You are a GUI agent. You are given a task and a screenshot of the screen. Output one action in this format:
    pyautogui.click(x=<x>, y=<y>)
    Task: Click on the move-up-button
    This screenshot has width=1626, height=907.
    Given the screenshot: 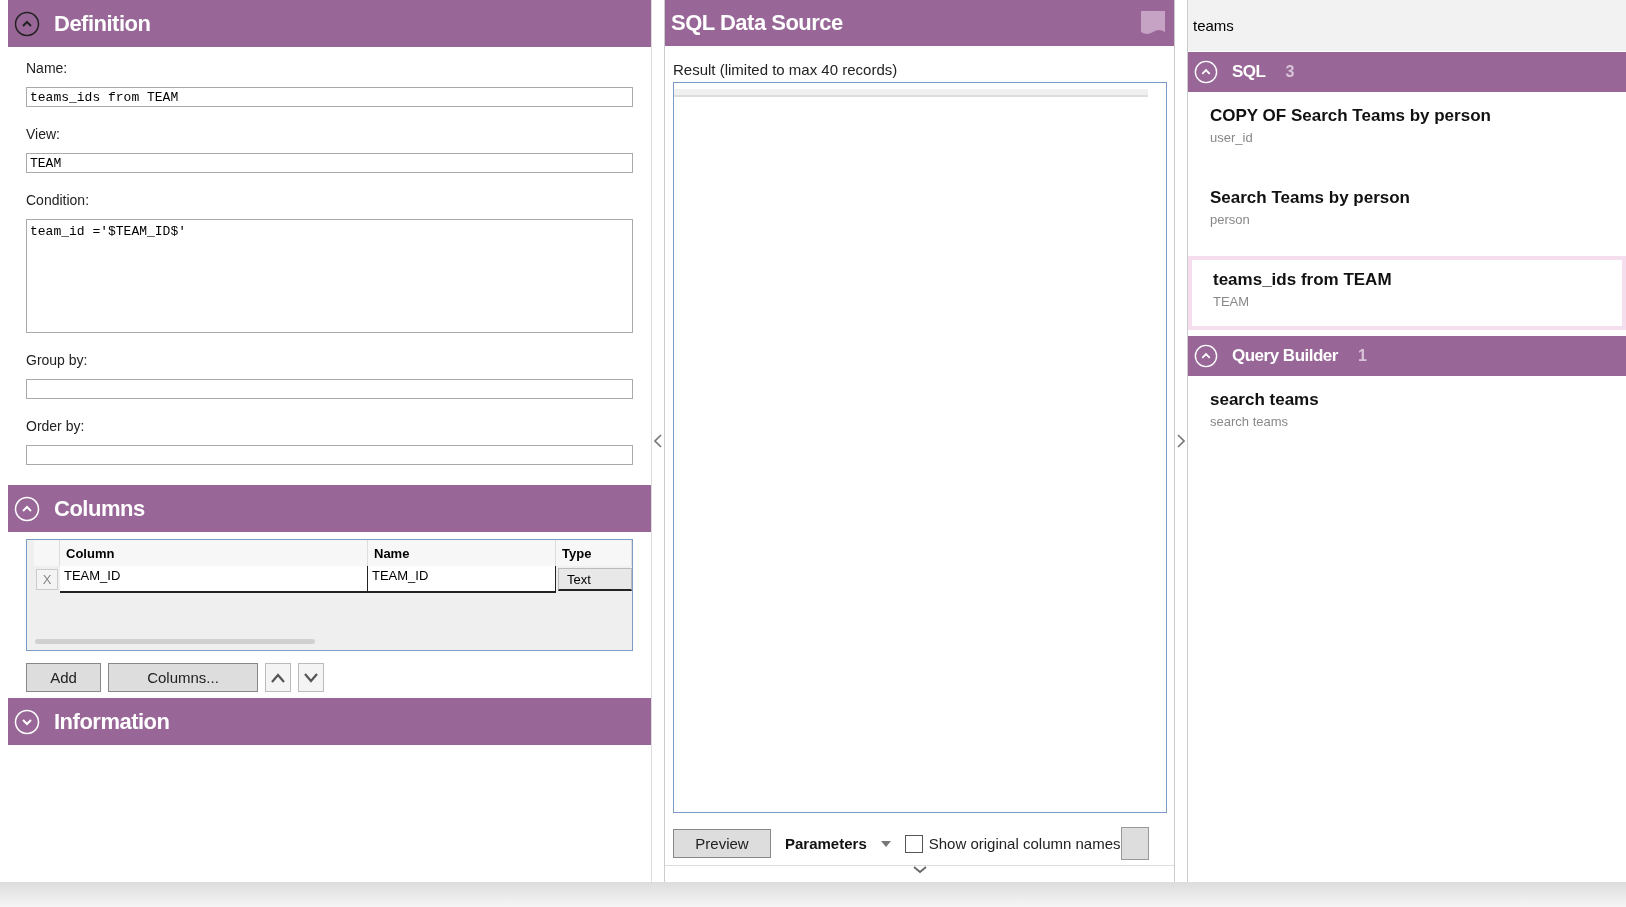 What is the action you would take?
    pyautogui.click(x=278, y=677)
    